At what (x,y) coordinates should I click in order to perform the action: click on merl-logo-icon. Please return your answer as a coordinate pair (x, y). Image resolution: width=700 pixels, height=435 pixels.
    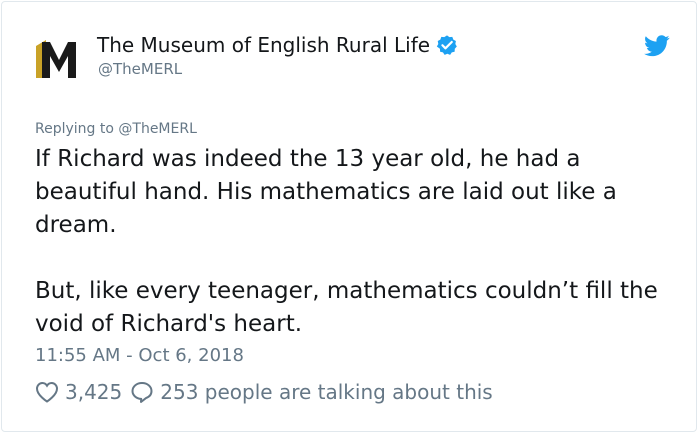
    Looking at the image, I should click on (59, 60).